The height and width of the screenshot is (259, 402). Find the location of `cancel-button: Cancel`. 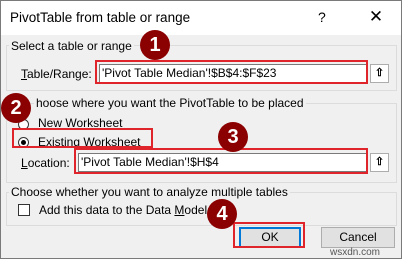

cancel-button: Cancel is located at coordinates (358, 237).